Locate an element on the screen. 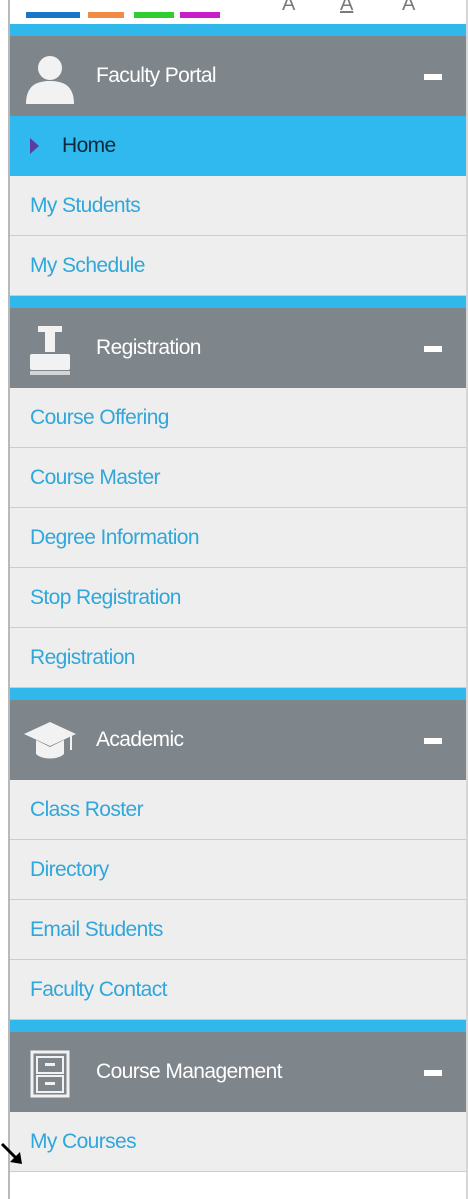 Image resolution: width=468 pixels, height=1199 pixels. sidebar-item-my-students: My Students is located at coordinates (238, 206).